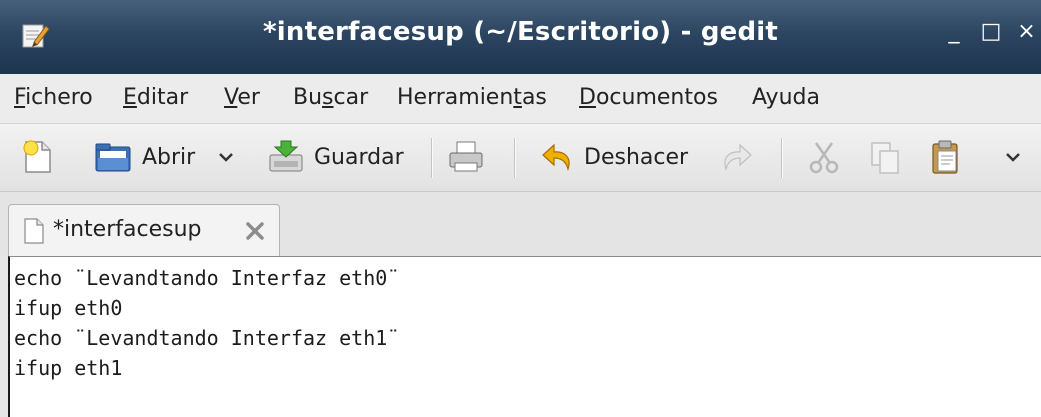 The image size is (1041, 417). What do you see at coordinates (169, 157) in the screenshot?
I see `open-button-label: Abrir` at bounding box center [169, 157].